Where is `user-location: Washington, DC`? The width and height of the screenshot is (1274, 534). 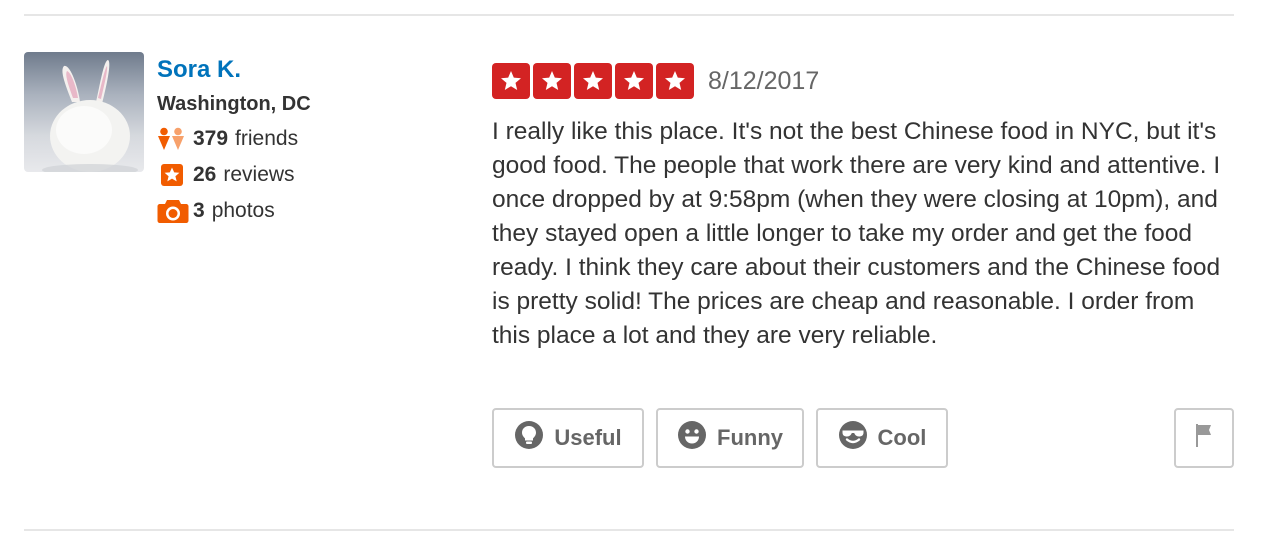
user-location: Washington, DC is located at coordinates (234, 104).